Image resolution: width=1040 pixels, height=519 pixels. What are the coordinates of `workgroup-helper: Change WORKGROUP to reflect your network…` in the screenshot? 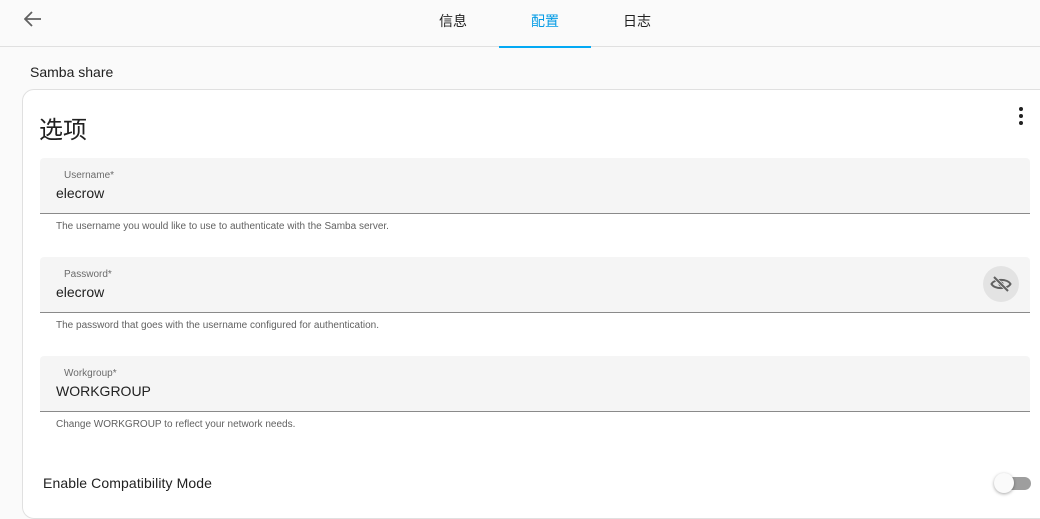 It's located at (176, 424).